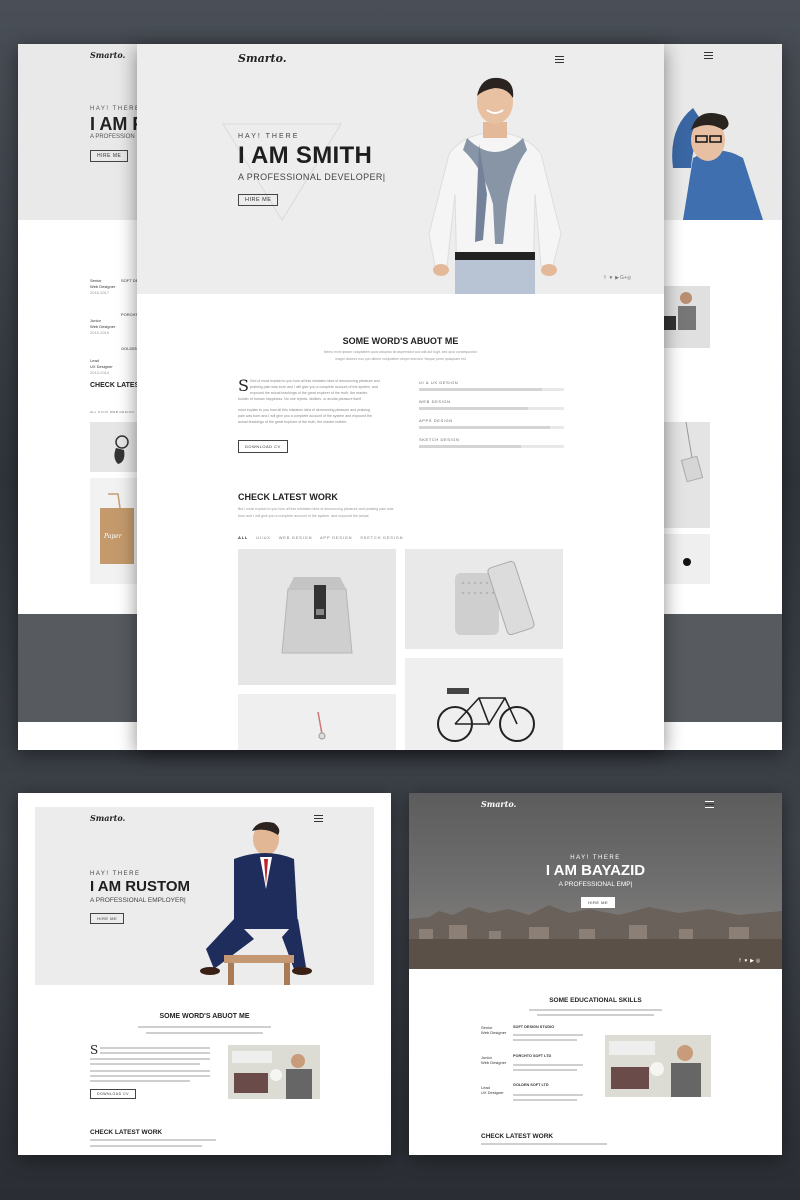 The height and width of the screenshot is (1200, 800). What do you see at coordinates (495, 184) in the screenshot?
I see `hero-man-photo` at bounding box center [495, 184].